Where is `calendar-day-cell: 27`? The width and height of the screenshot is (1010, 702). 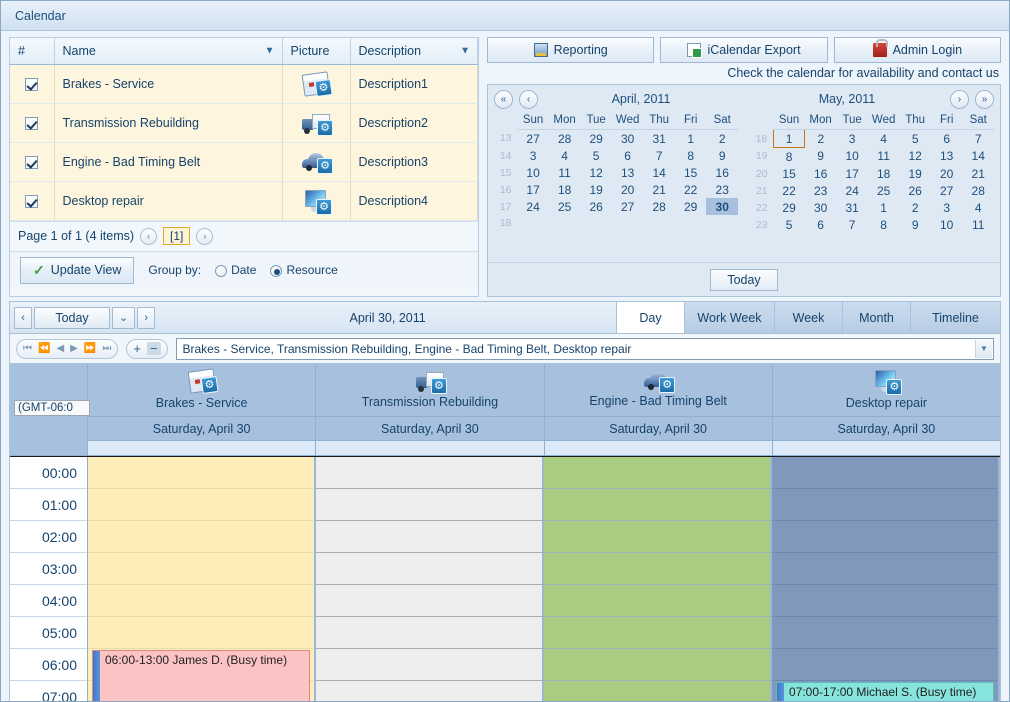
calendar-day-cell: 27 is located at coordinates (628, 206).